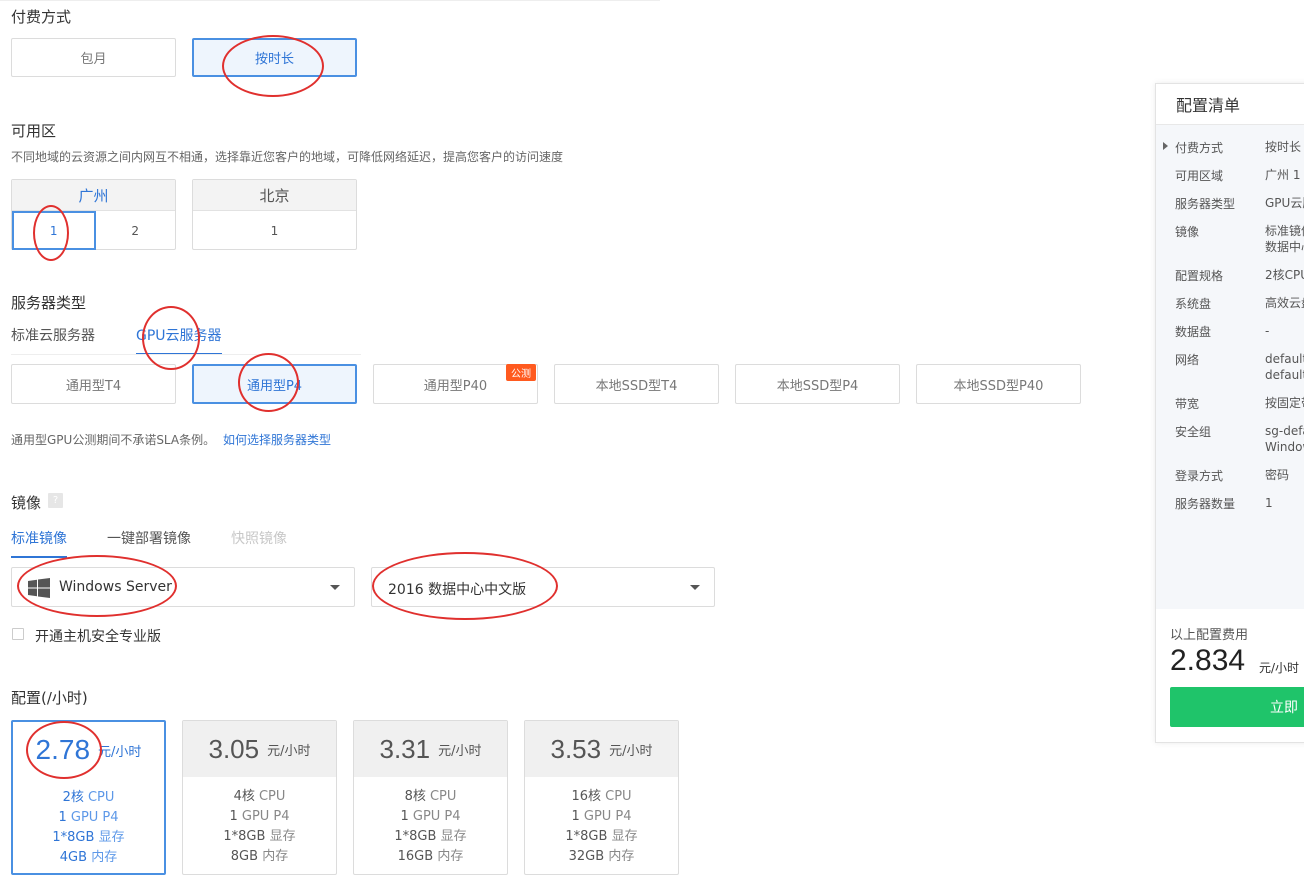  I want to click on summary-value: 标准镜像, so click(1284, 231).